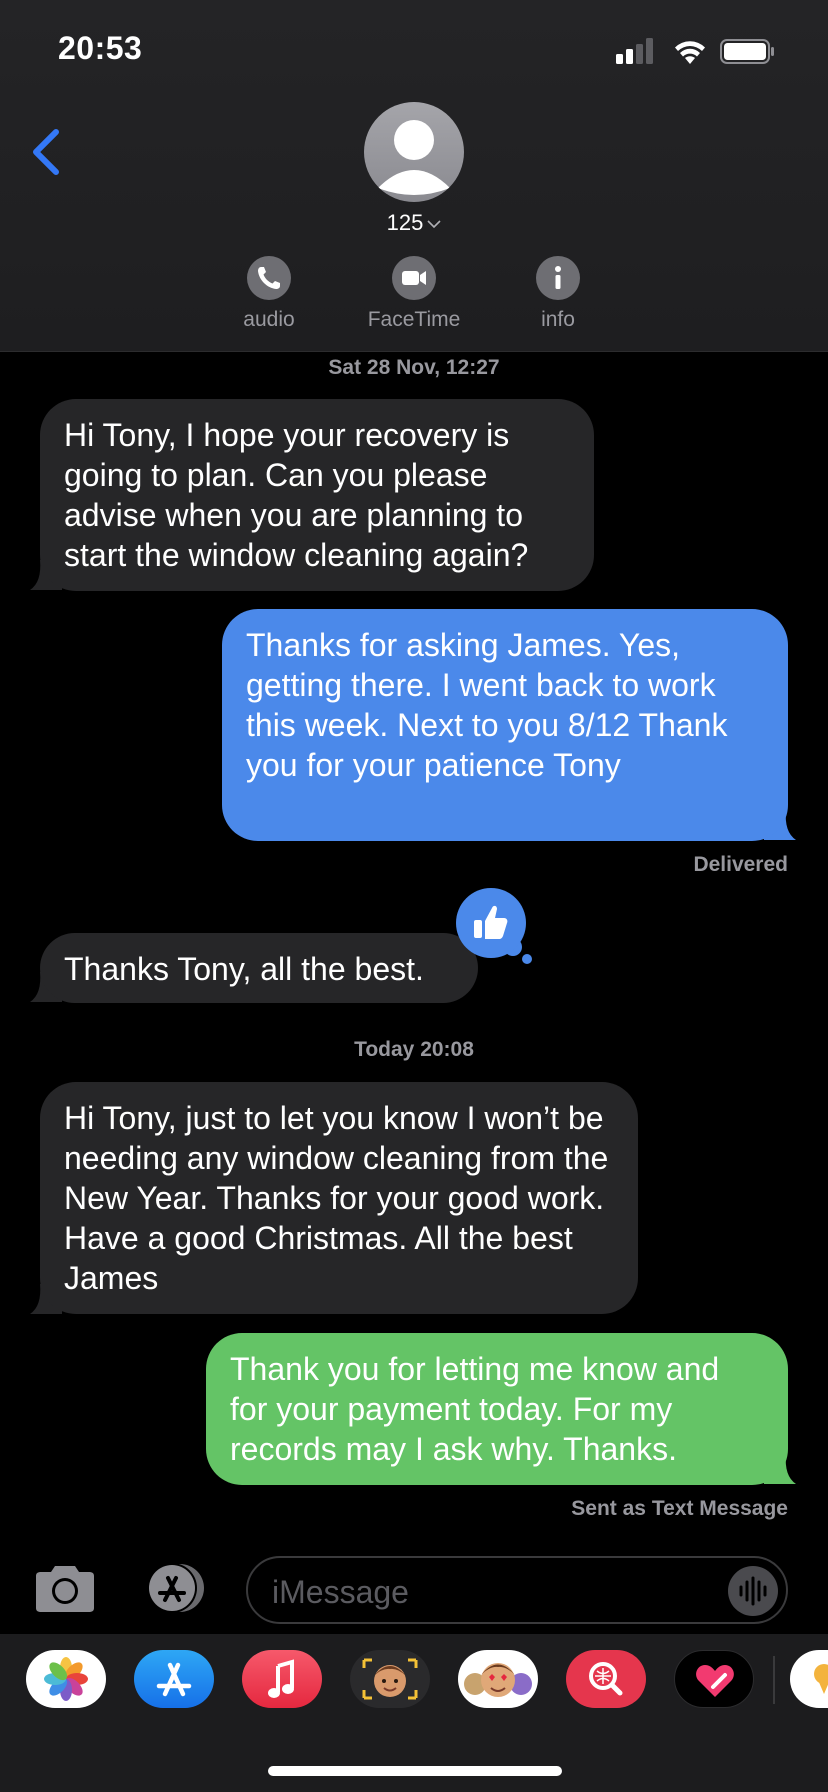 This screenshot has height=1792, width=828. Describe the element at coordinates (498, 1679) in the screenshot. I see `animoji-app-icon` at that location.